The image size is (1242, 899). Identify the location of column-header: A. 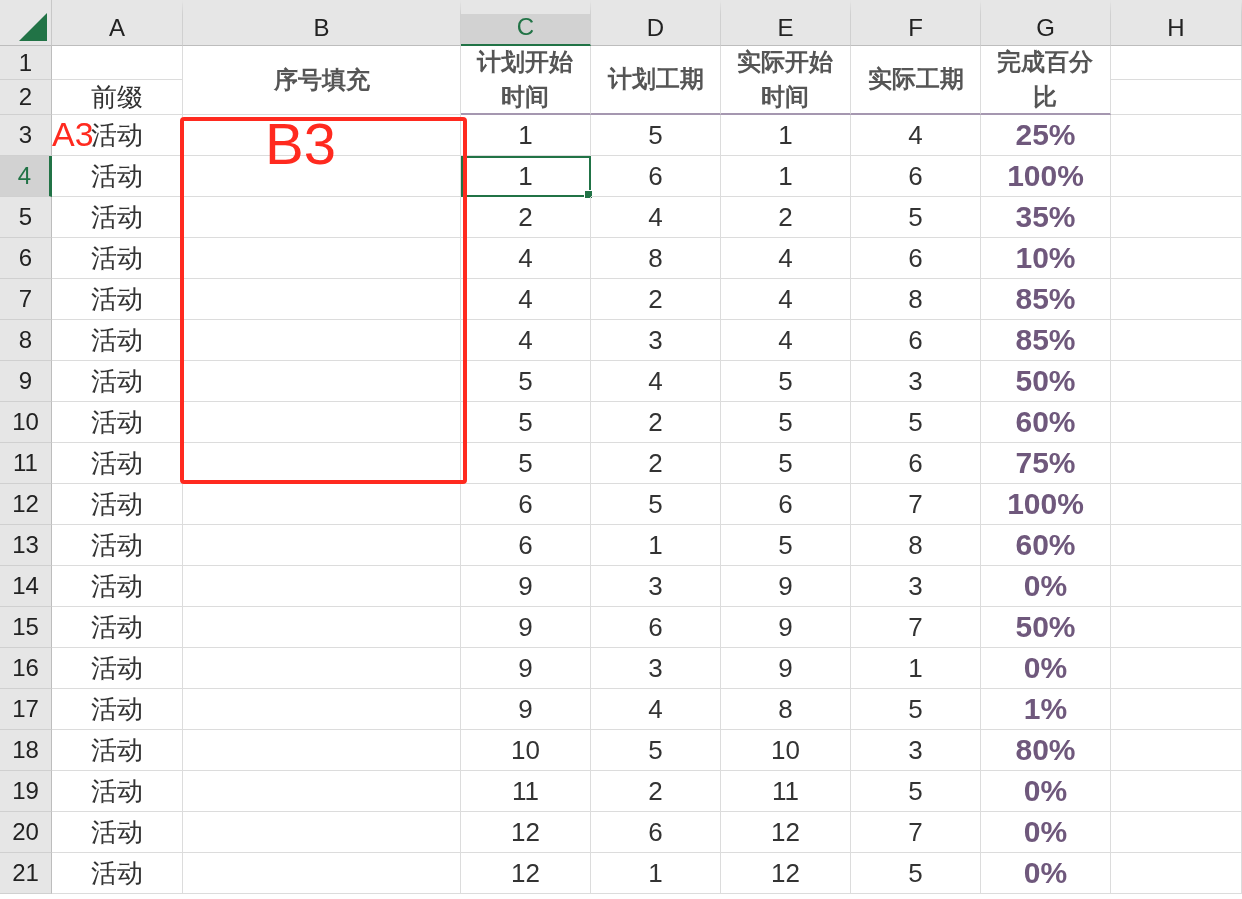
(117, 23).